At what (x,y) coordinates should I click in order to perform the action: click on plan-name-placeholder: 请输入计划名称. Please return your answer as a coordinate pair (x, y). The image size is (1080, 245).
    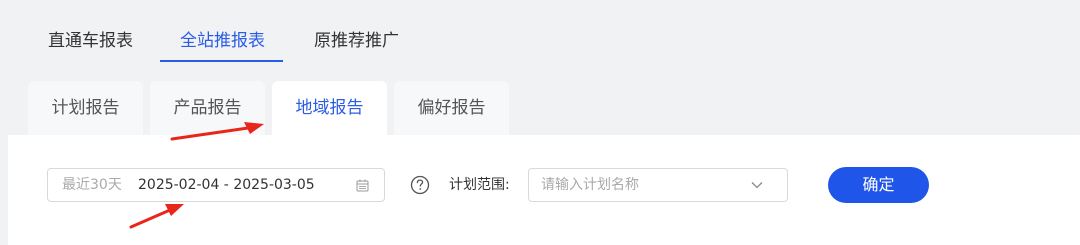
    Looking at the image, I should click on (590, 185).